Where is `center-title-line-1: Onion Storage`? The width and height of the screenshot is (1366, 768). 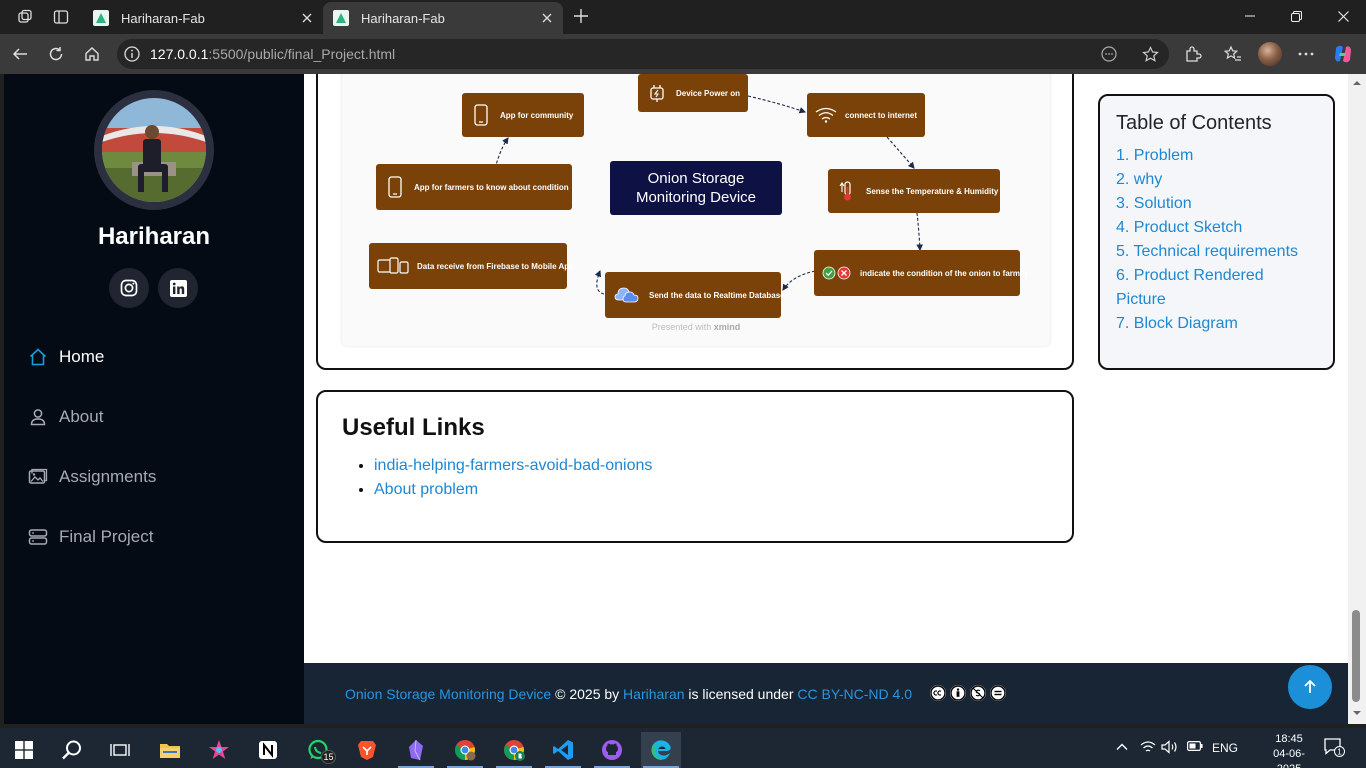
center-title-line-1: Onion Storage is located at coordinates (696, 178).